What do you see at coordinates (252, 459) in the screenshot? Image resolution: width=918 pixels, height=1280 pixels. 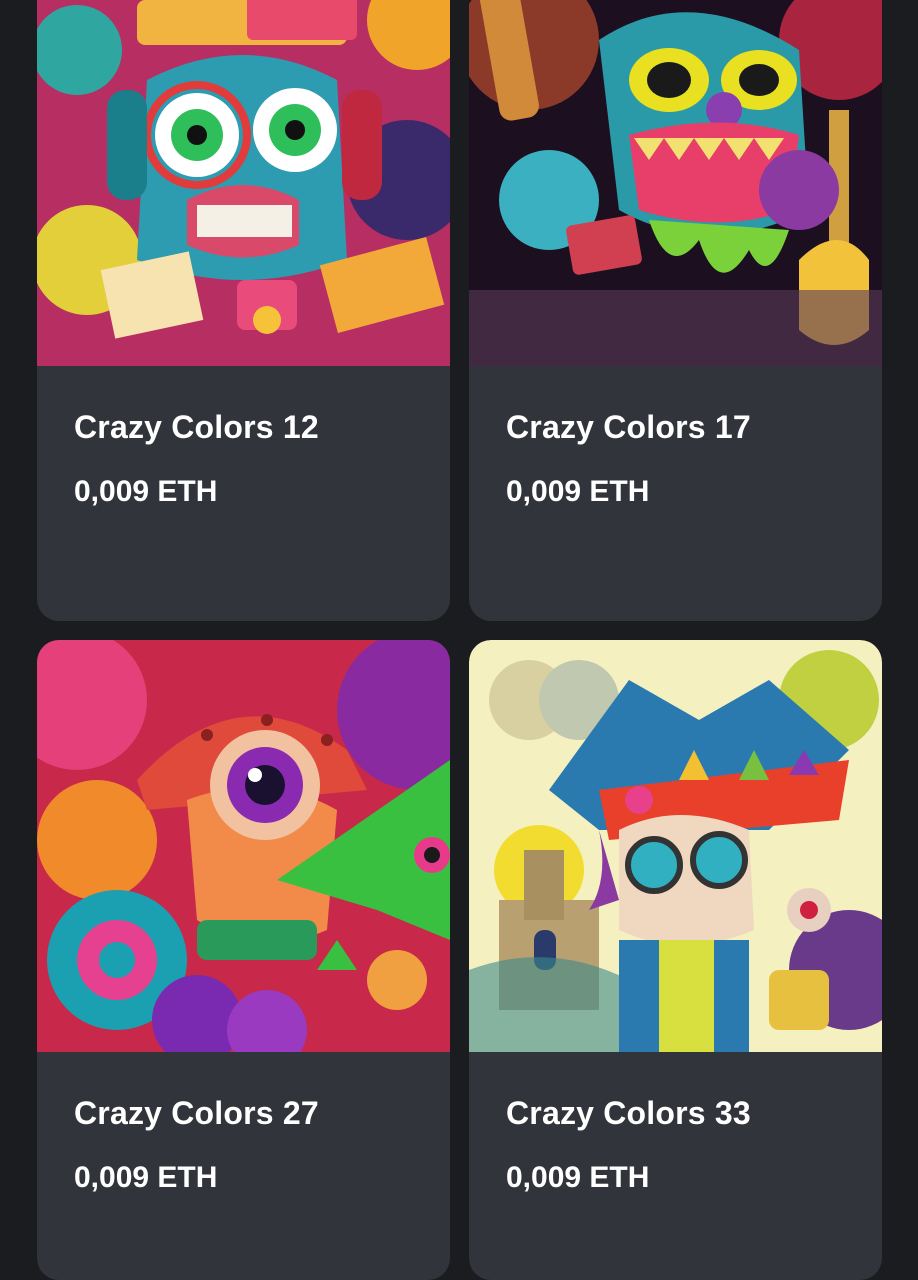 I see `nft-card-info: Crazy Colors 12 0,009 ETH` at bounding box center [252, 459].